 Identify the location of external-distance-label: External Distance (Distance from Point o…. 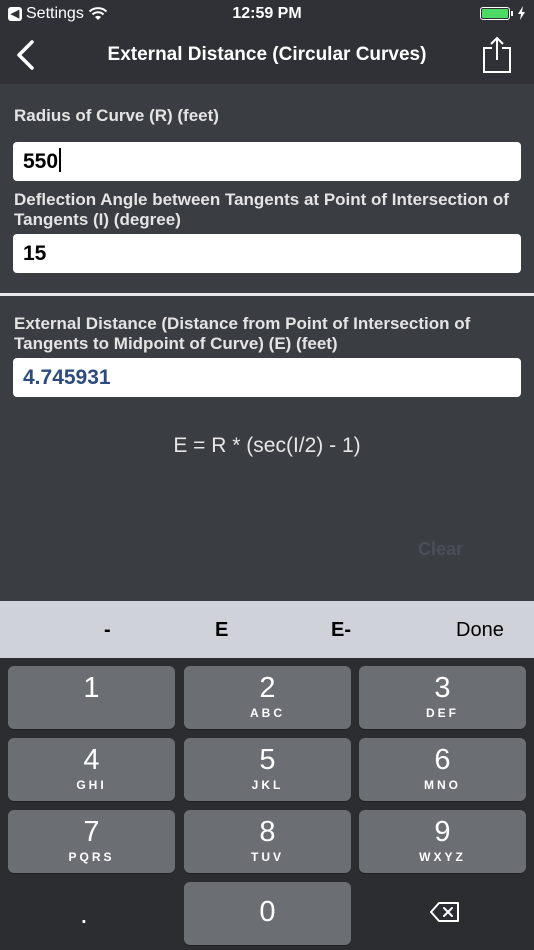
(242, 333).